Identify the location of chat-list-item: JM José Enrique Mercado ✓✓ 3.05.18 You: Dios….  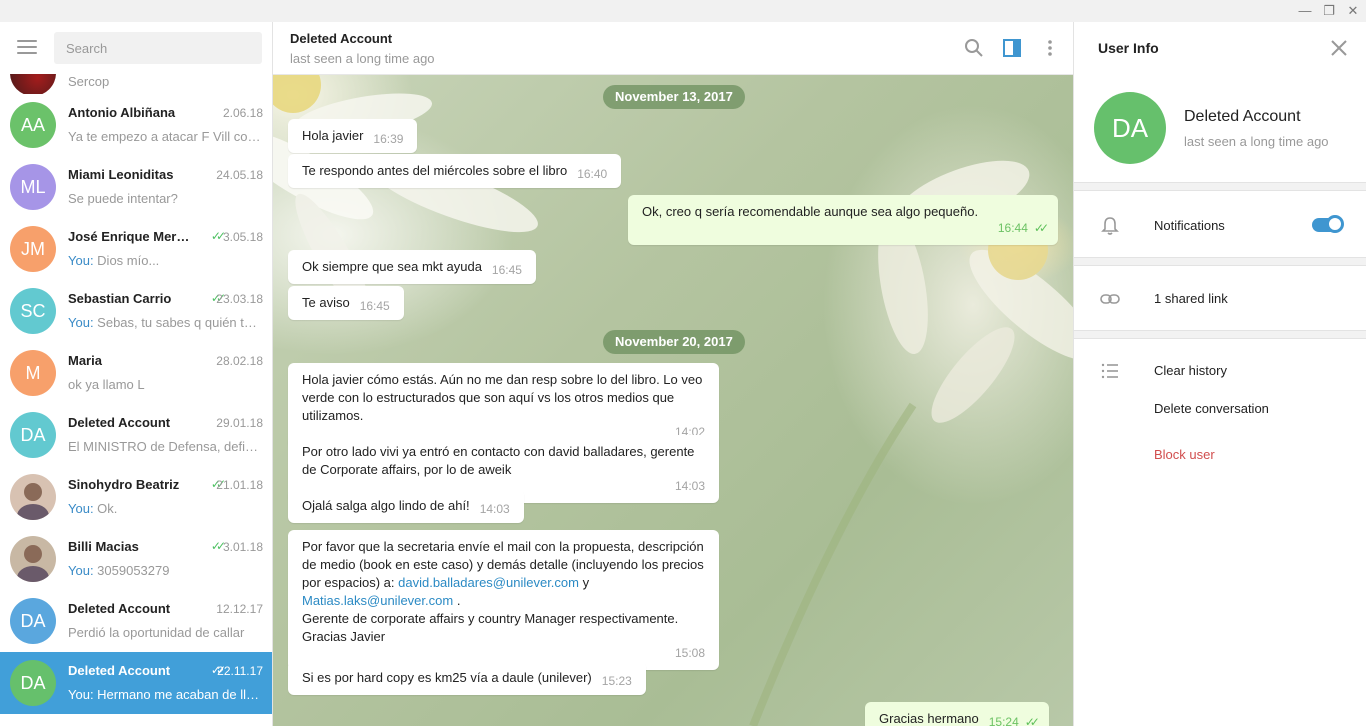
(136, 249).